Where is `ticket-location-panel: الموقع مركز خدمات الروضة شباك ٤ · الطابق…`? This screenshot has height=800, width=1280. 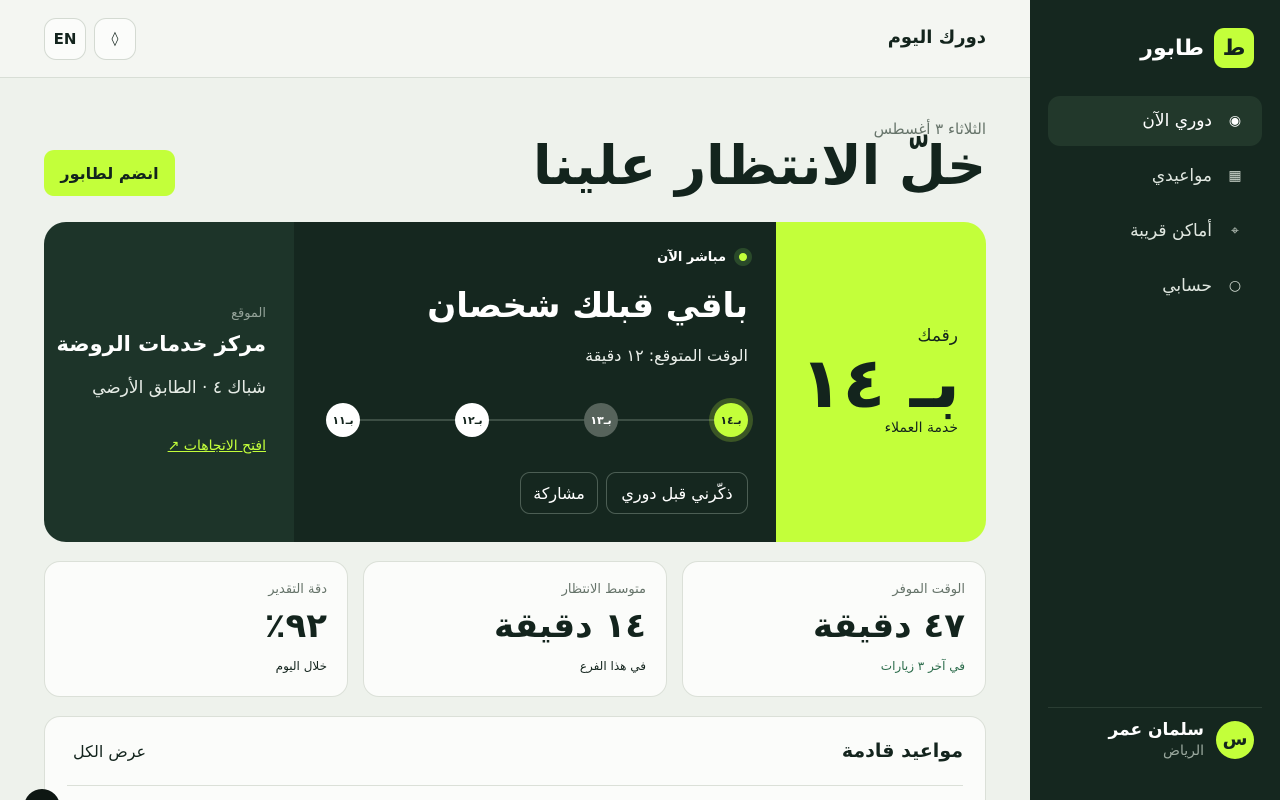
ticket-location-panel: الموقع مركز خدمات الروضة شباك ٤ · الطابق… is located at coordinates (169, 382).